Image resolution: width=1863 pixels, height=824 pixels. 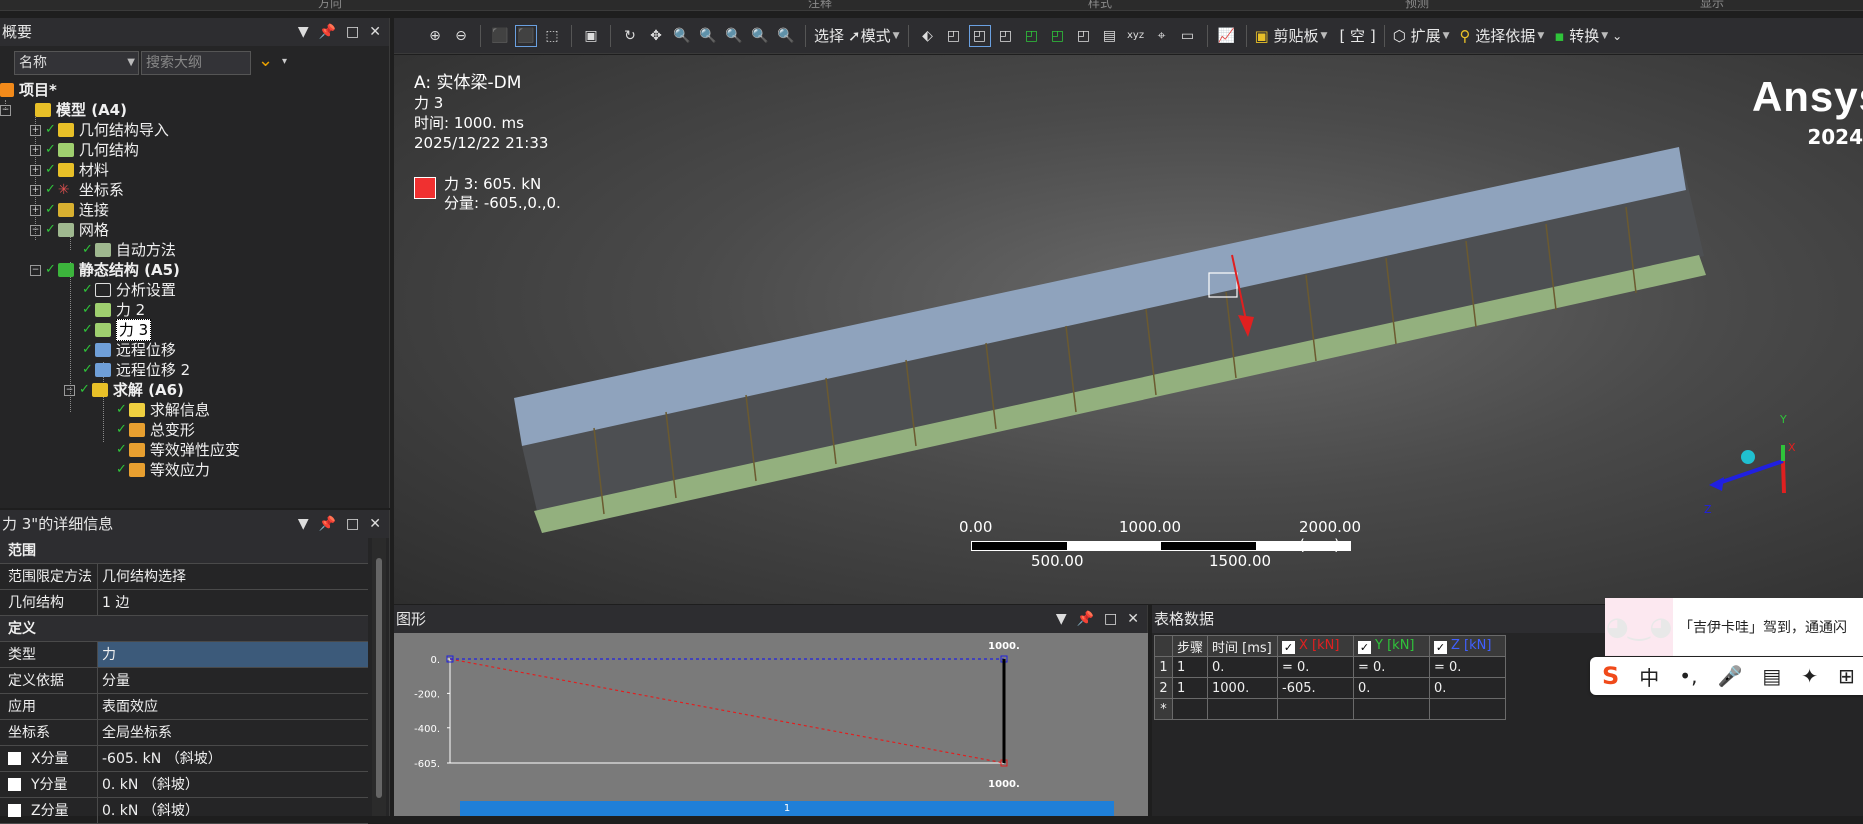 What do you see at coordinates (233, 680) in the screenshot?
I see `property-value: 分量` at bounding box center [233, 680].